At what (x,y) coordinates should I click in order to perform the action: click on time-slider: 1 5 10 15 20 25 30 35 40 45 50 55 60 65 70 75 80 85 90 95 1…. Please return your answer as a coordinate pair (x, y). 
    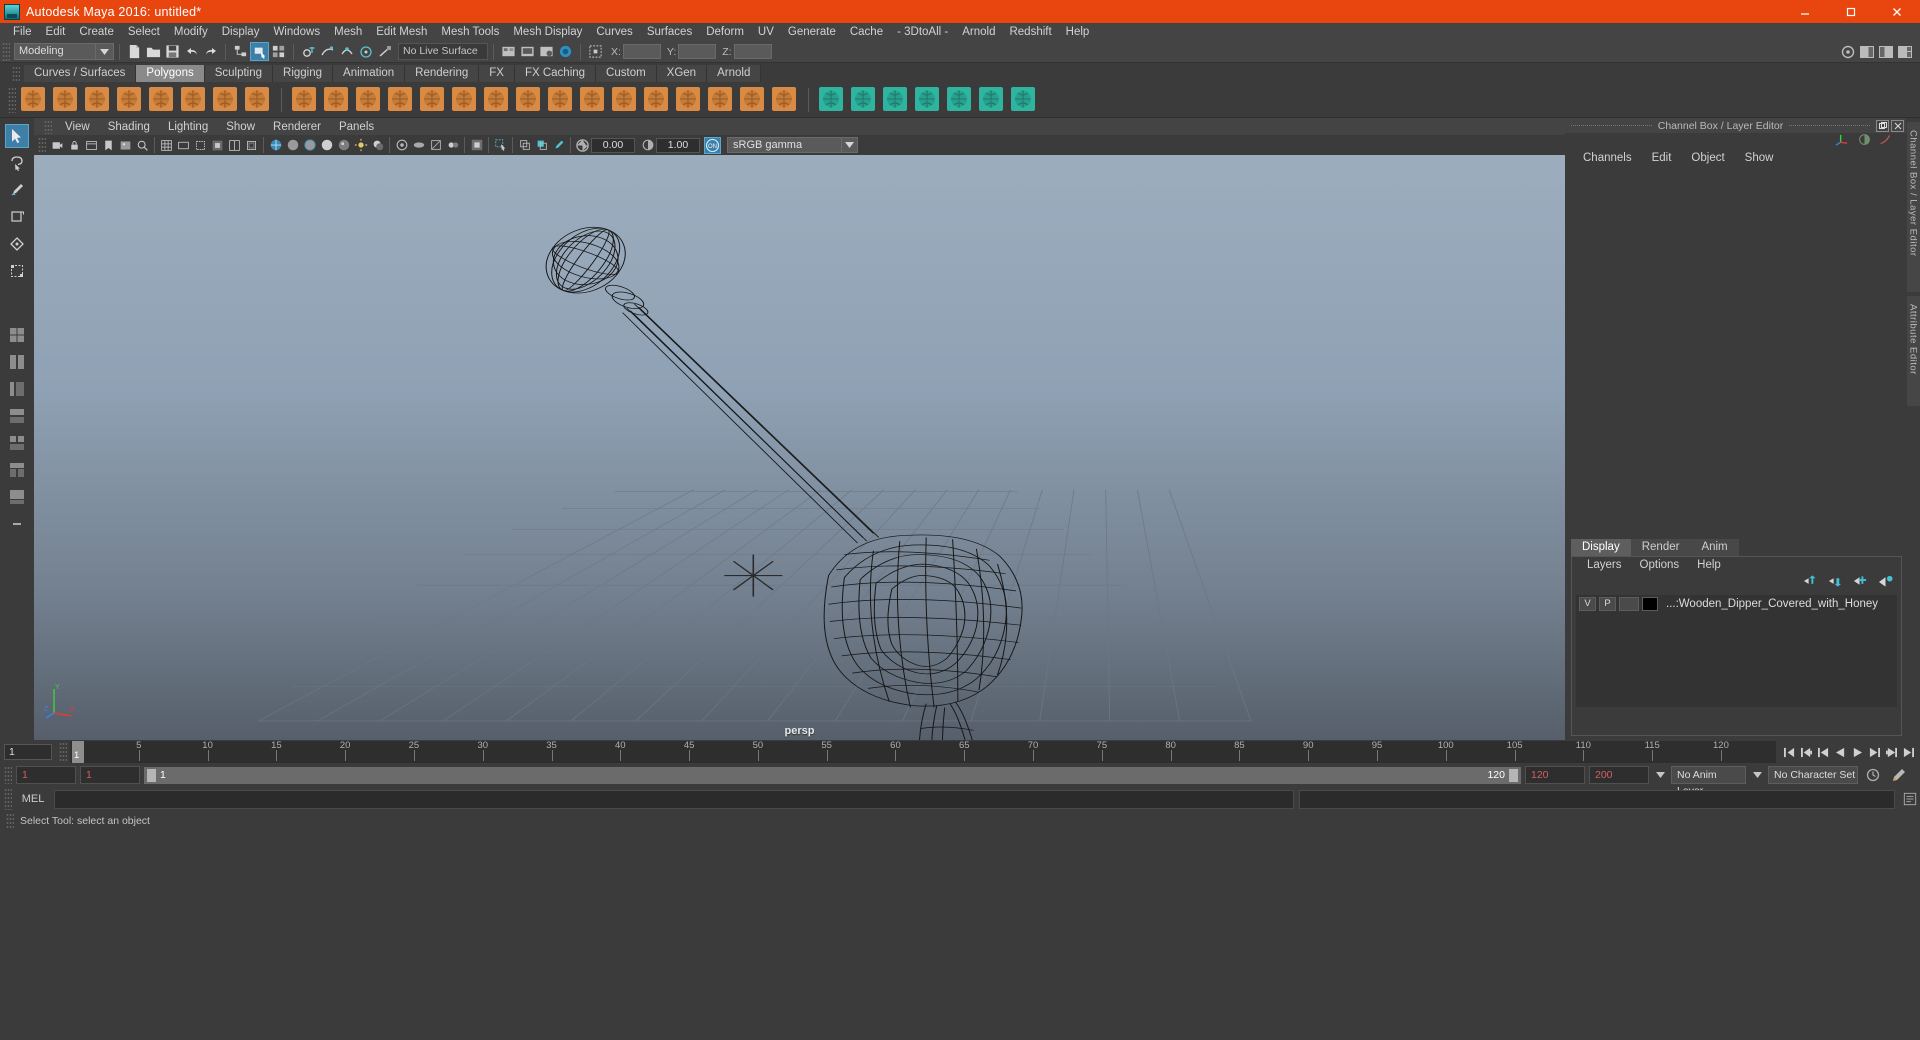
    Looking at the image, I should click on (923, 751).